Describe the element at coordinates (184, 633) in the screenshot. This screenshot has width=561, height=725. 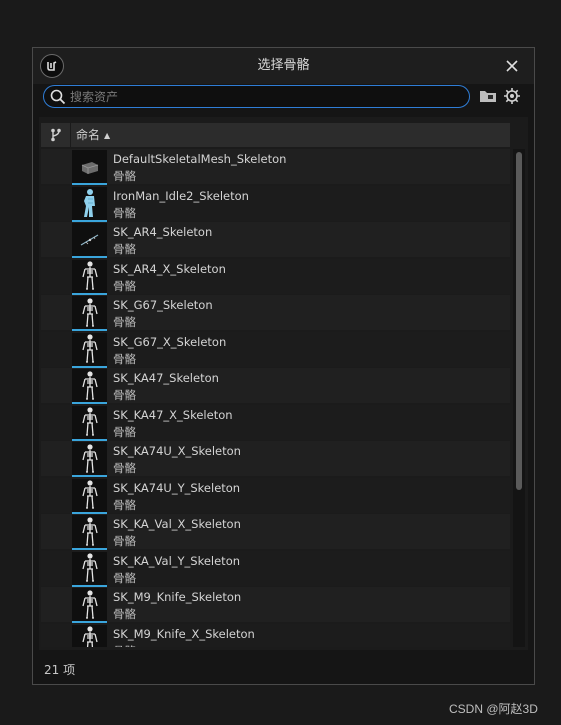
I see `asset-name: SK_M9_Knife_X_Skeleton` at that location.